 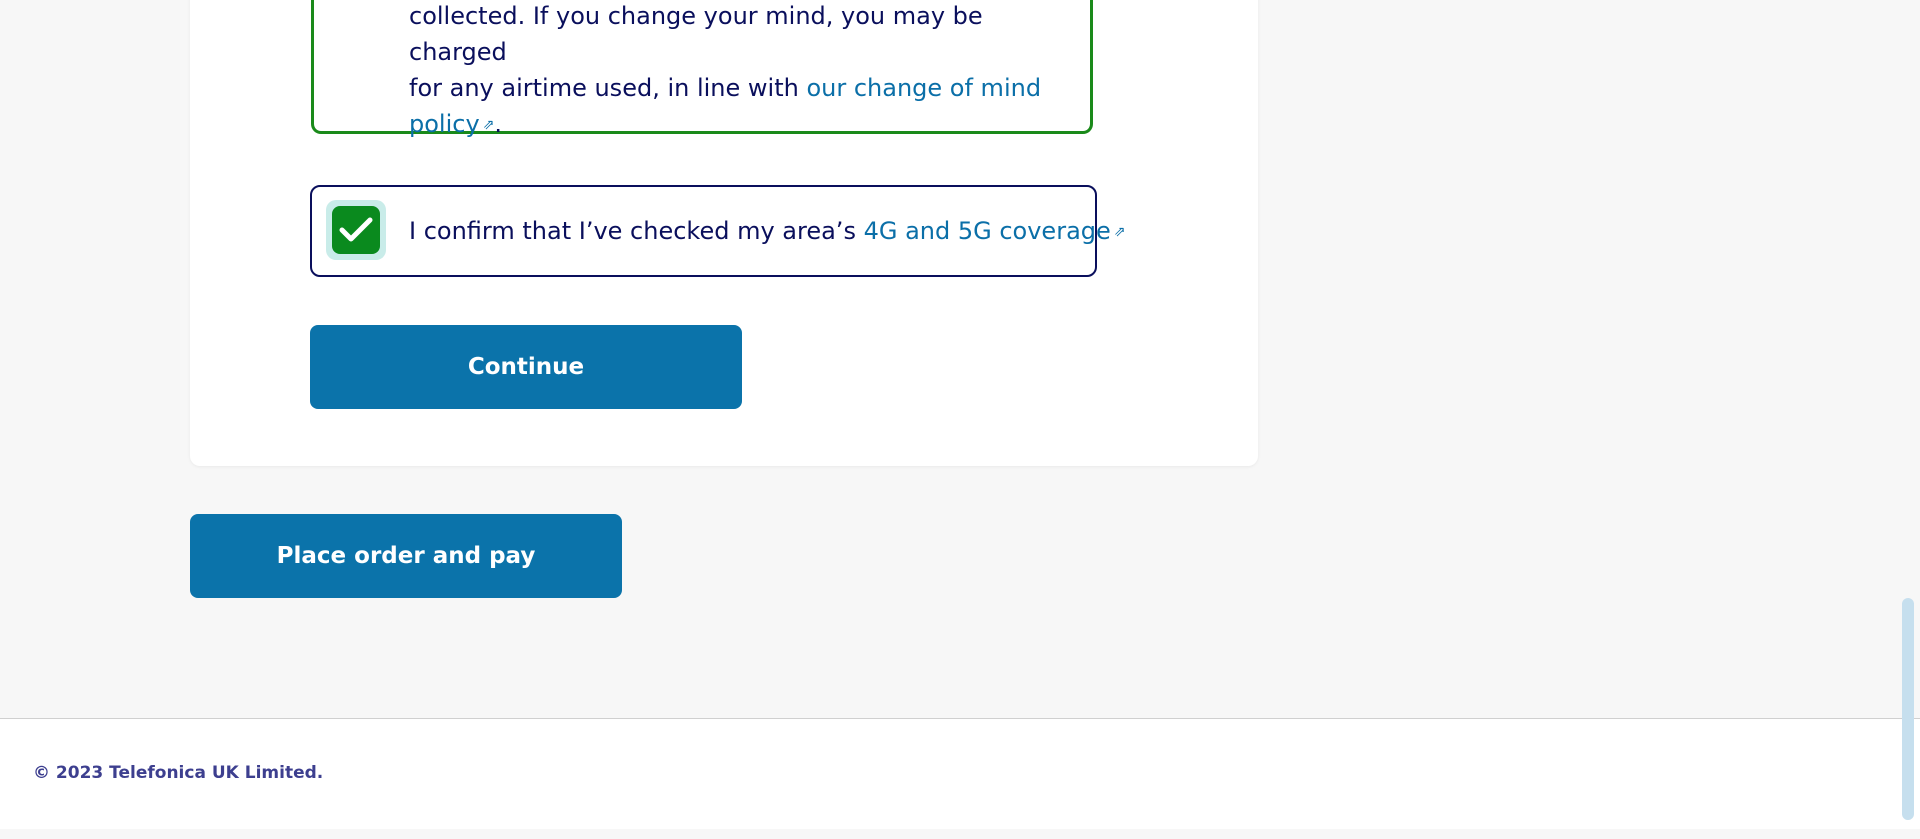 What do you see at coordinates (1908, 709) in the screenshot?
I see `scrollbar-thumb` at bounding box center [1908, 709].